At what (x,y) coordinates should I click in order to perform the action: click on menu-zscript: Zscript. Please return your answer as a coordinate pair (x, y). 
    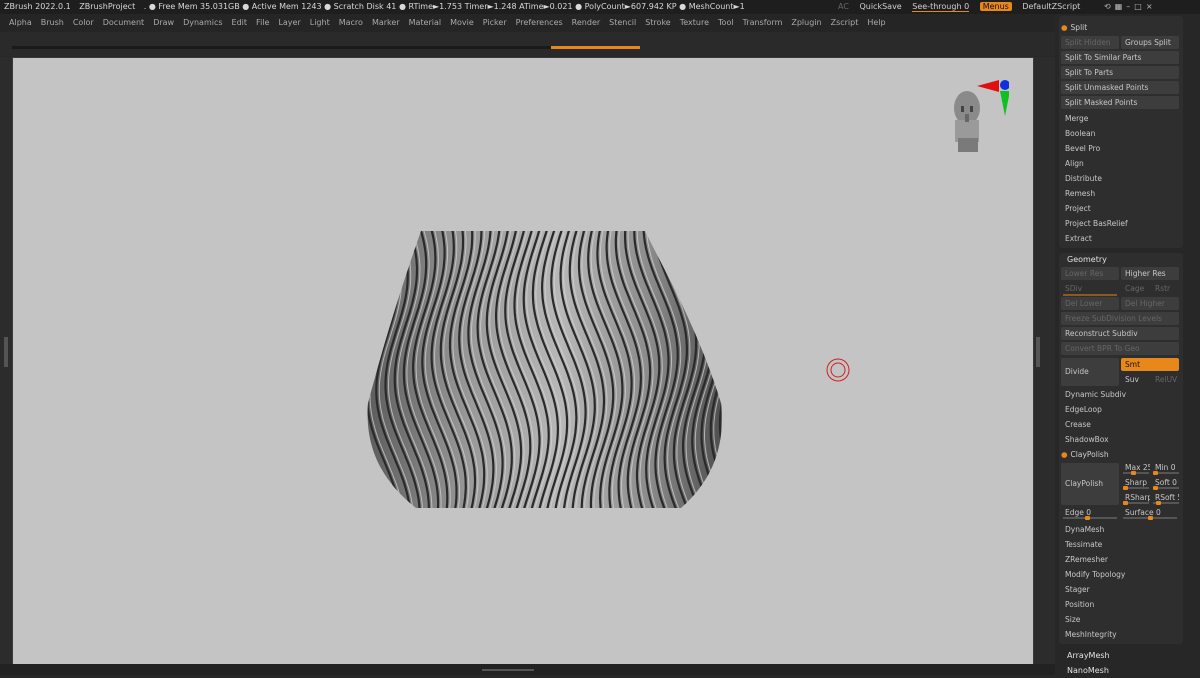
    Looking at the image, I should click on (845, 23).